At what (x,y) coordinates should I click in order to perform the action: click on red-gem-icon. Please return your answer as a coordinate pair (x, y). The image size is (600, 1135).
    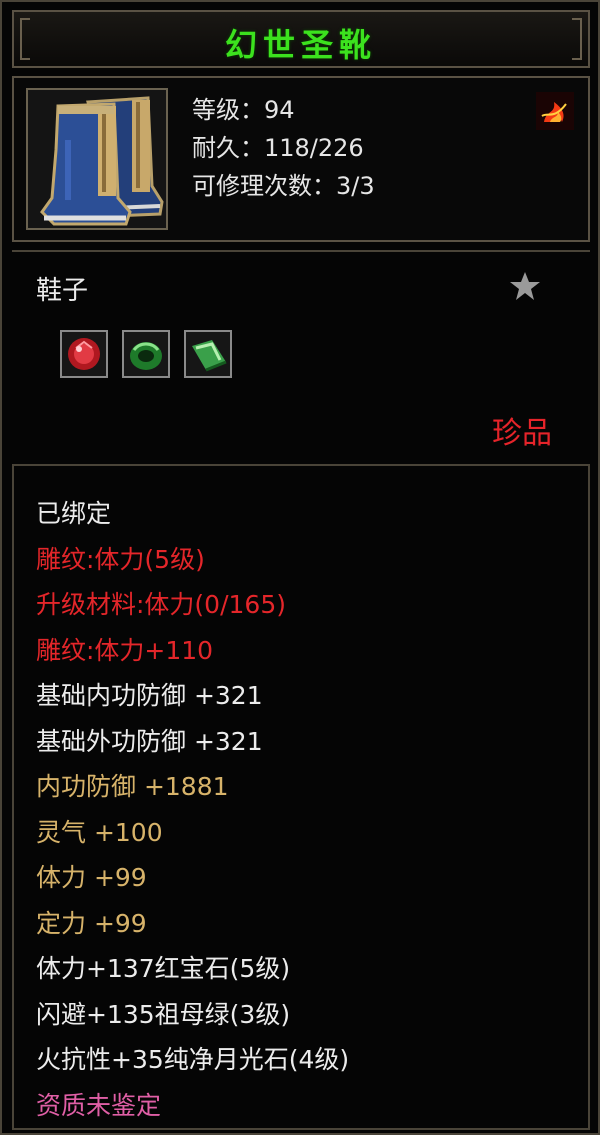
    Looking at the image, I should click on (84, 354).